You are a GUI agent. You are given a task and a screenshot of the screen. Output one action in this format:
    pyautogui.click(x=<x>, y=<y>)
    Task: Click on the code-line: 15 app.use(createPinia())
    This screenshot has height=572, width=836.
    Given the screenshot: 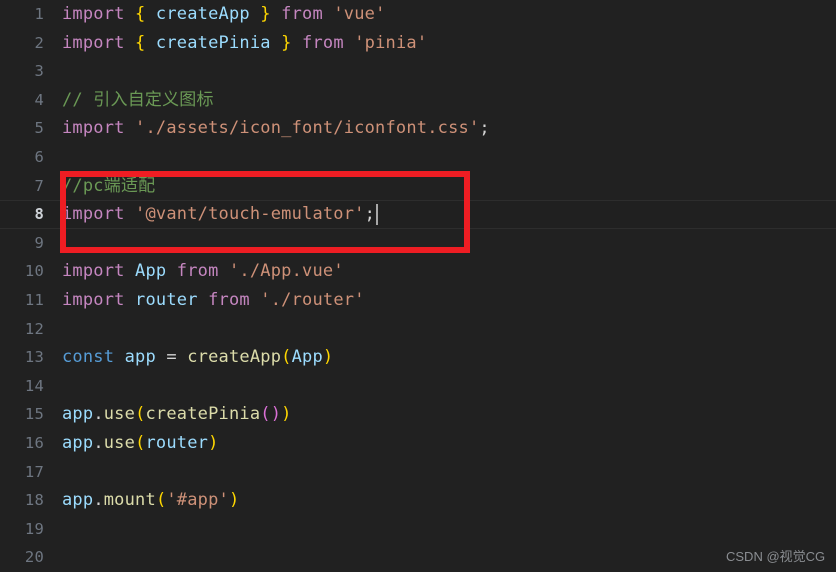 What is the action you would take?
    pyautogui.click(x=418, y=414)
    